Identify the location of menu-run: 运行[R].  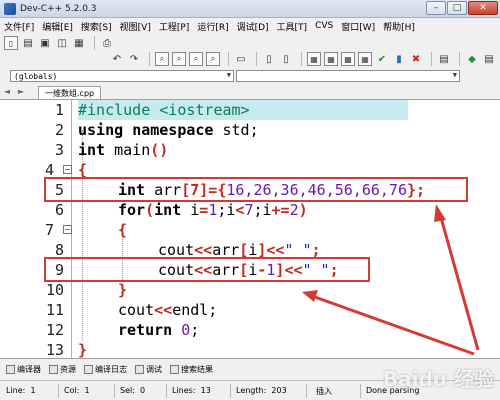
(212, 26).